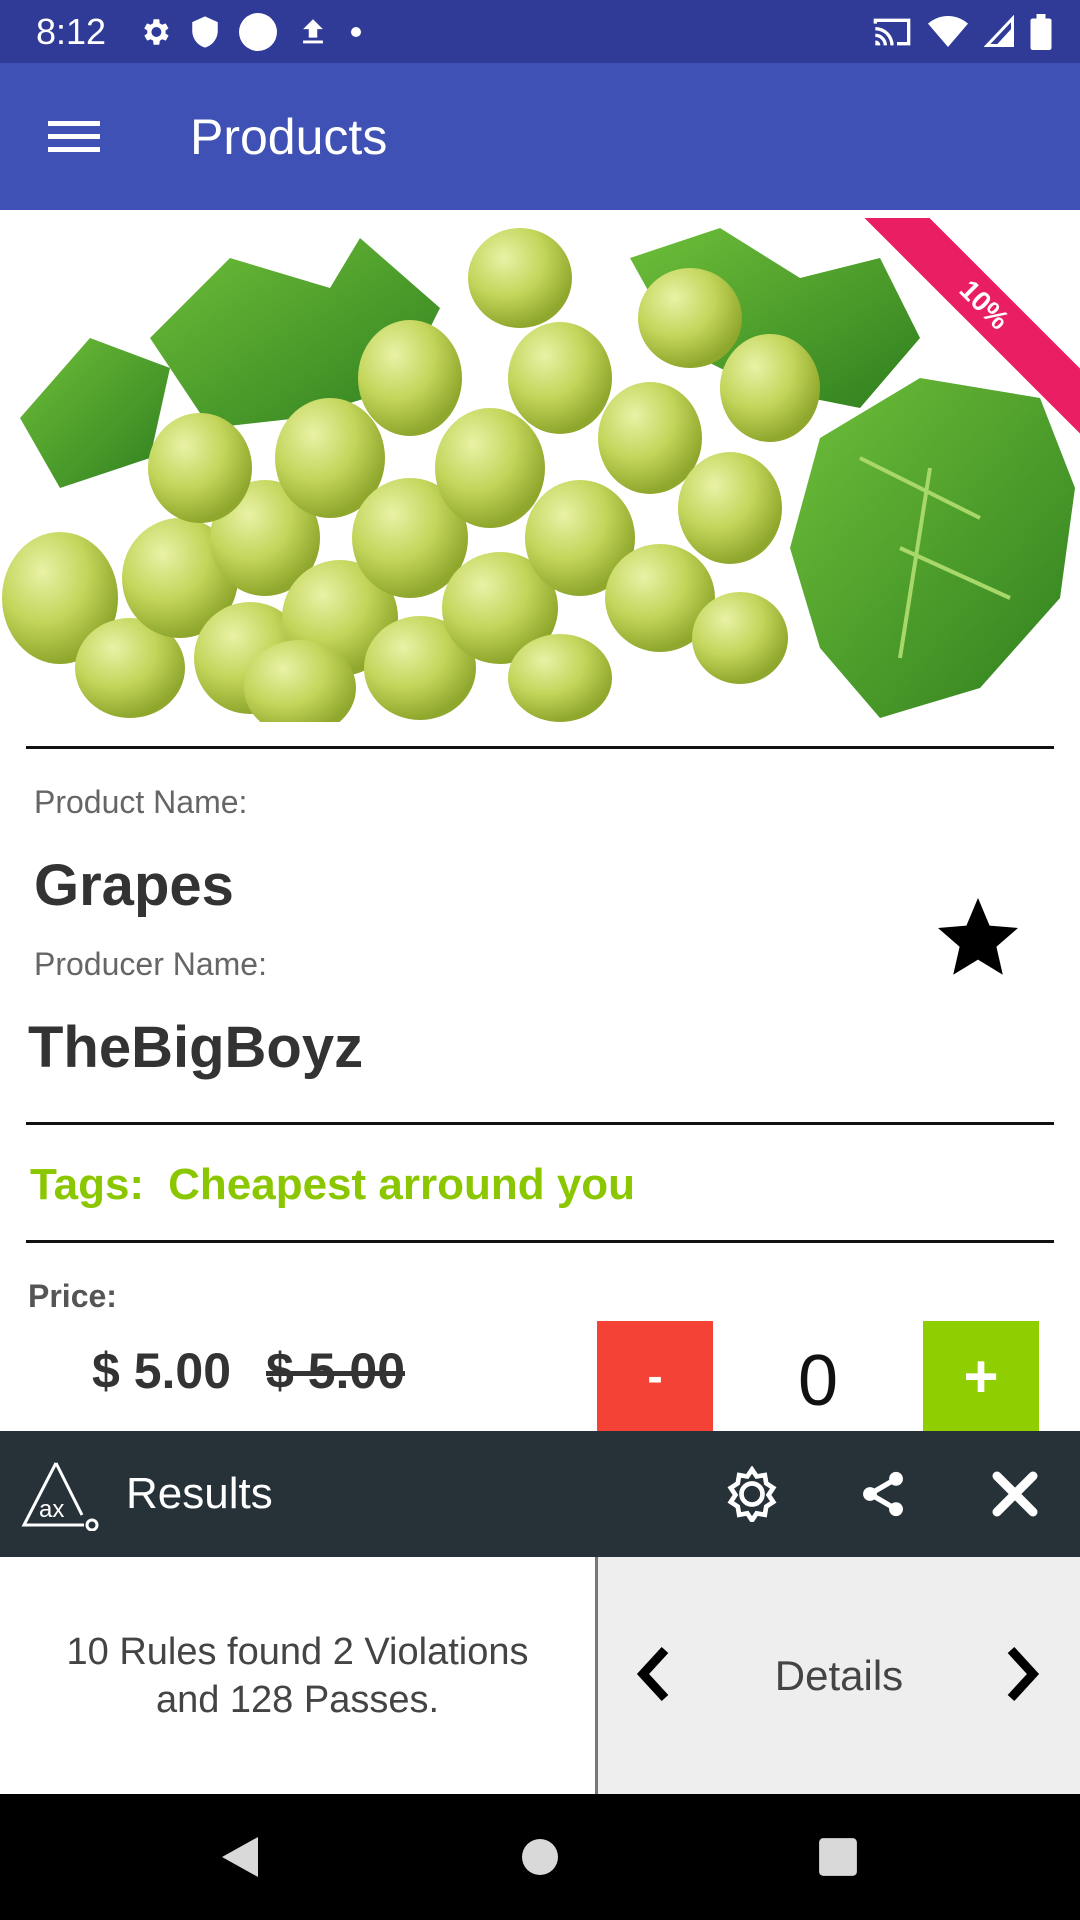  I want to click on circle-icon, so click(258, 32).